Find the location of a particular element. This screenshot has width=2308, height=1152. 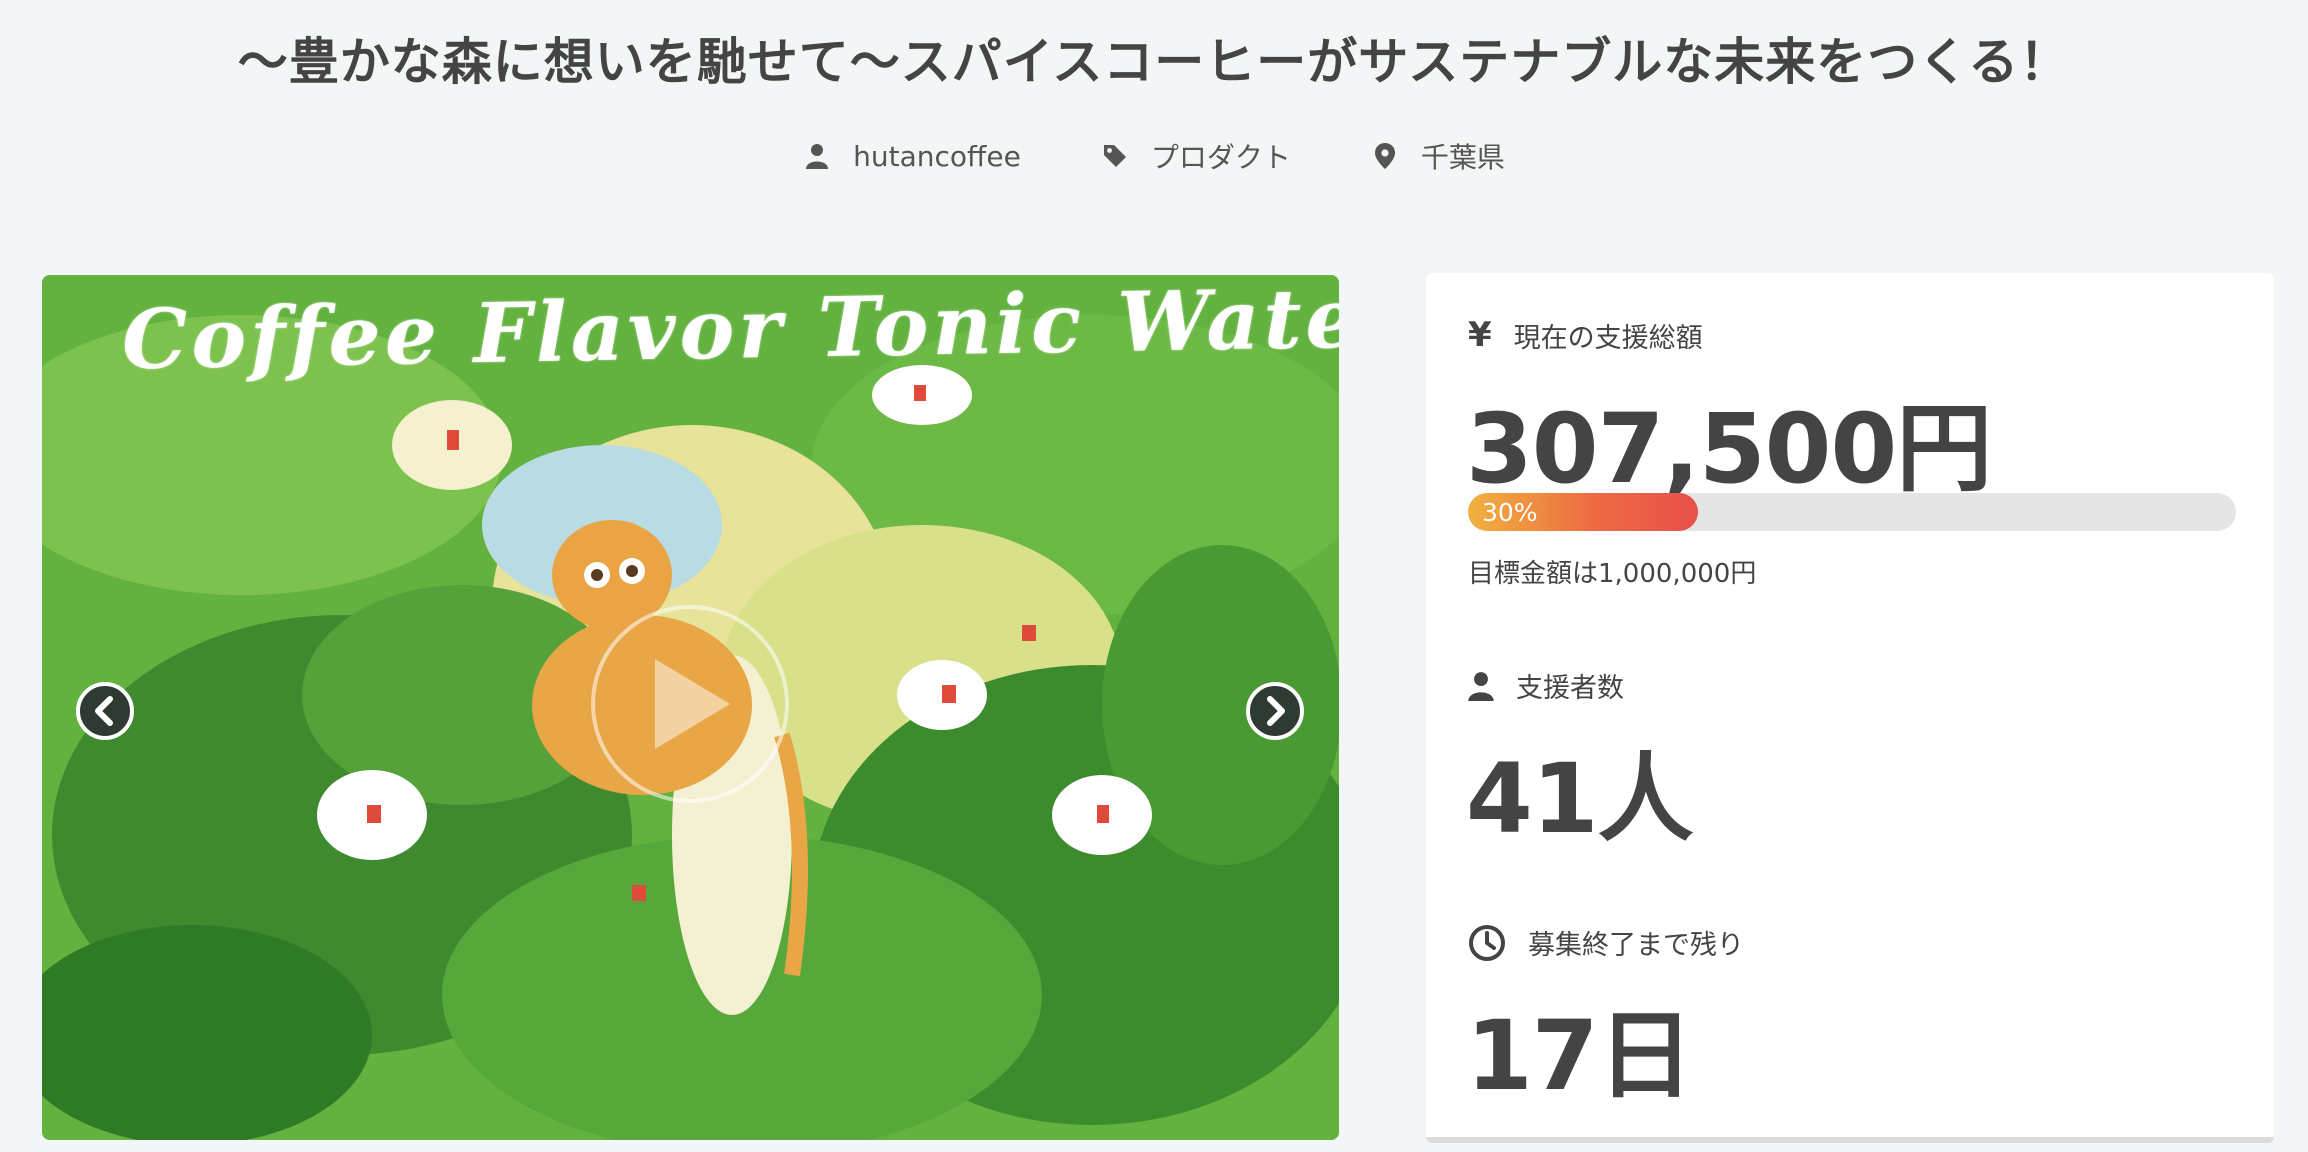

carousel-prev-button is located at coordinates (105, 711).